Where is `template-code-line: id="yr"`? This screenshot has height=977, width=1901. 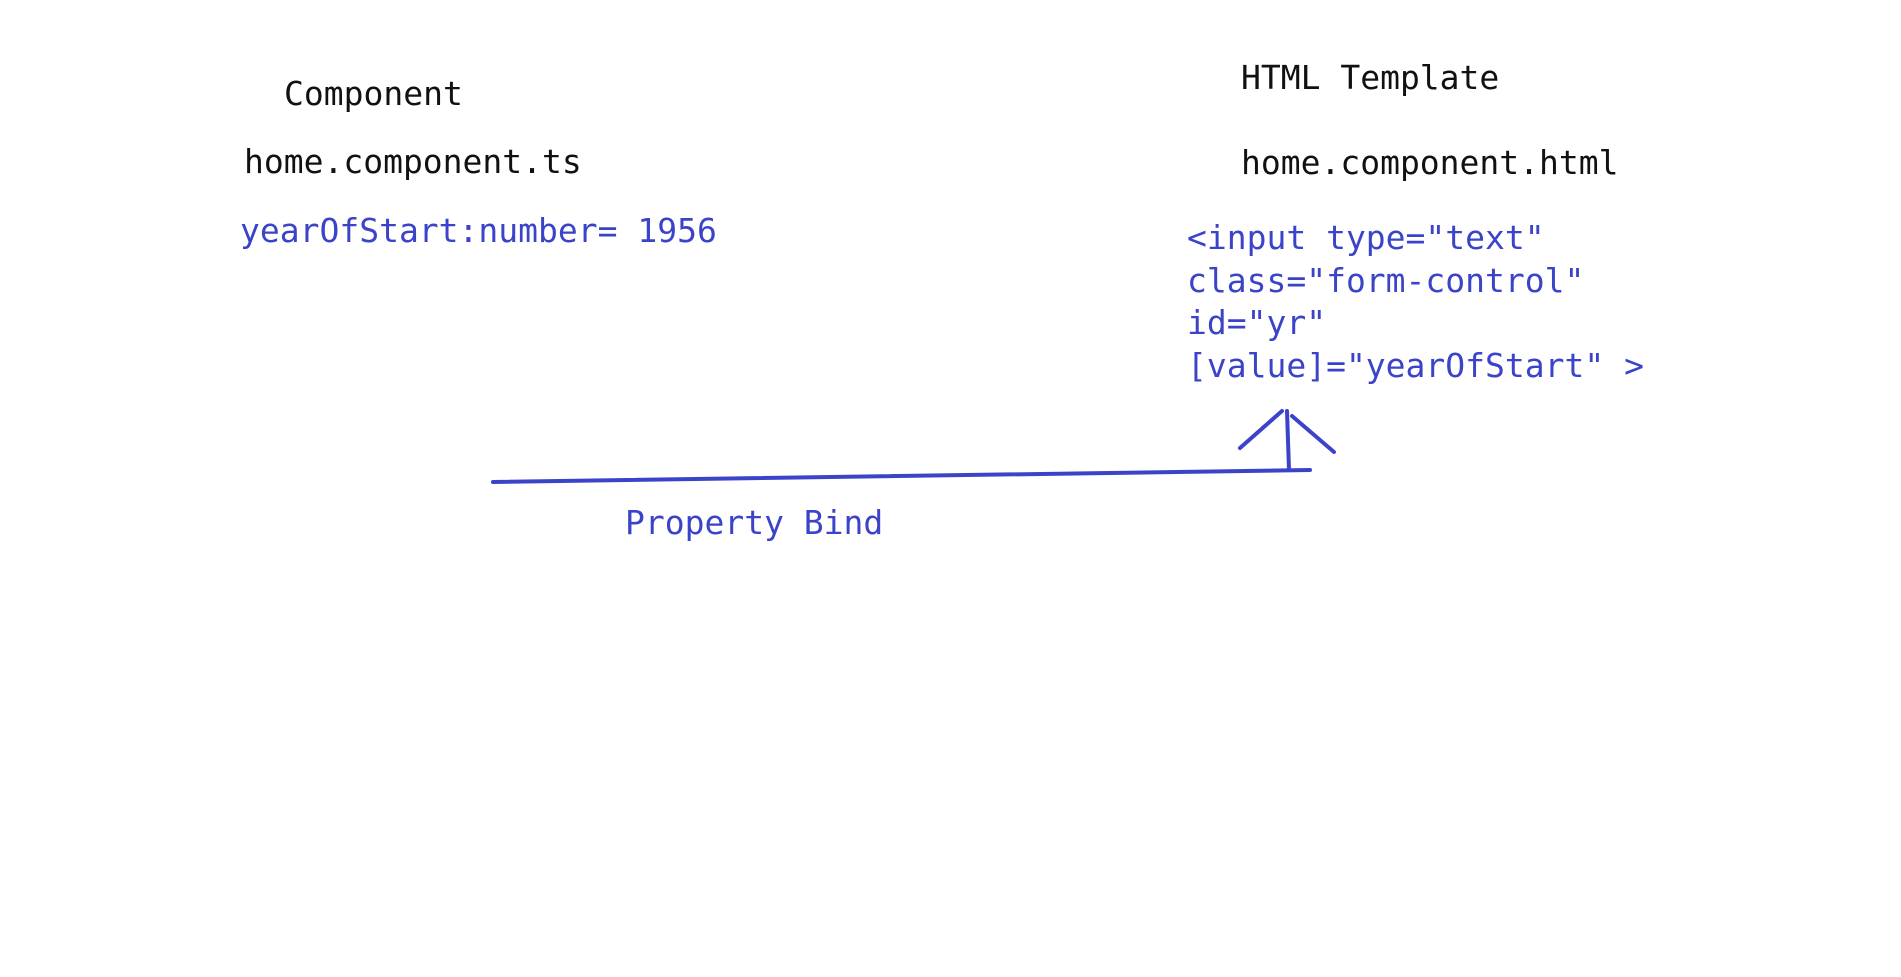
template-code-line: id="yr" is located at coordinates (1257, 322).